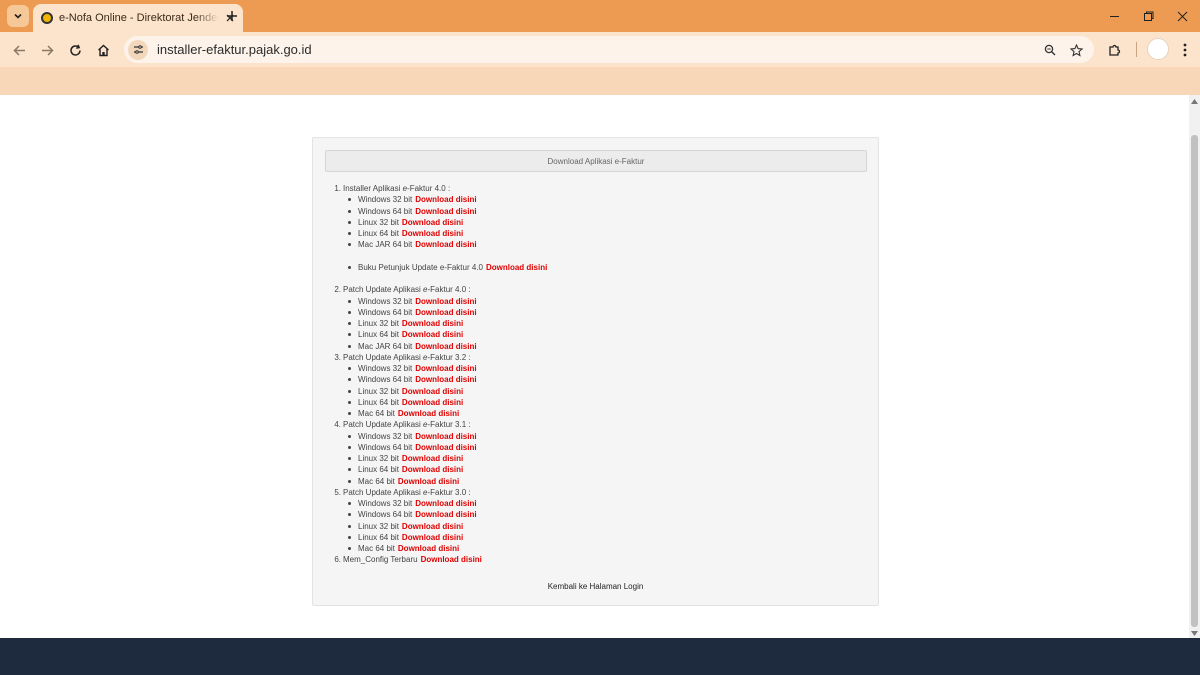  Describe the element at coordinates (19, 50) in the screenshot. I see `back-arrow-icon` at that location.